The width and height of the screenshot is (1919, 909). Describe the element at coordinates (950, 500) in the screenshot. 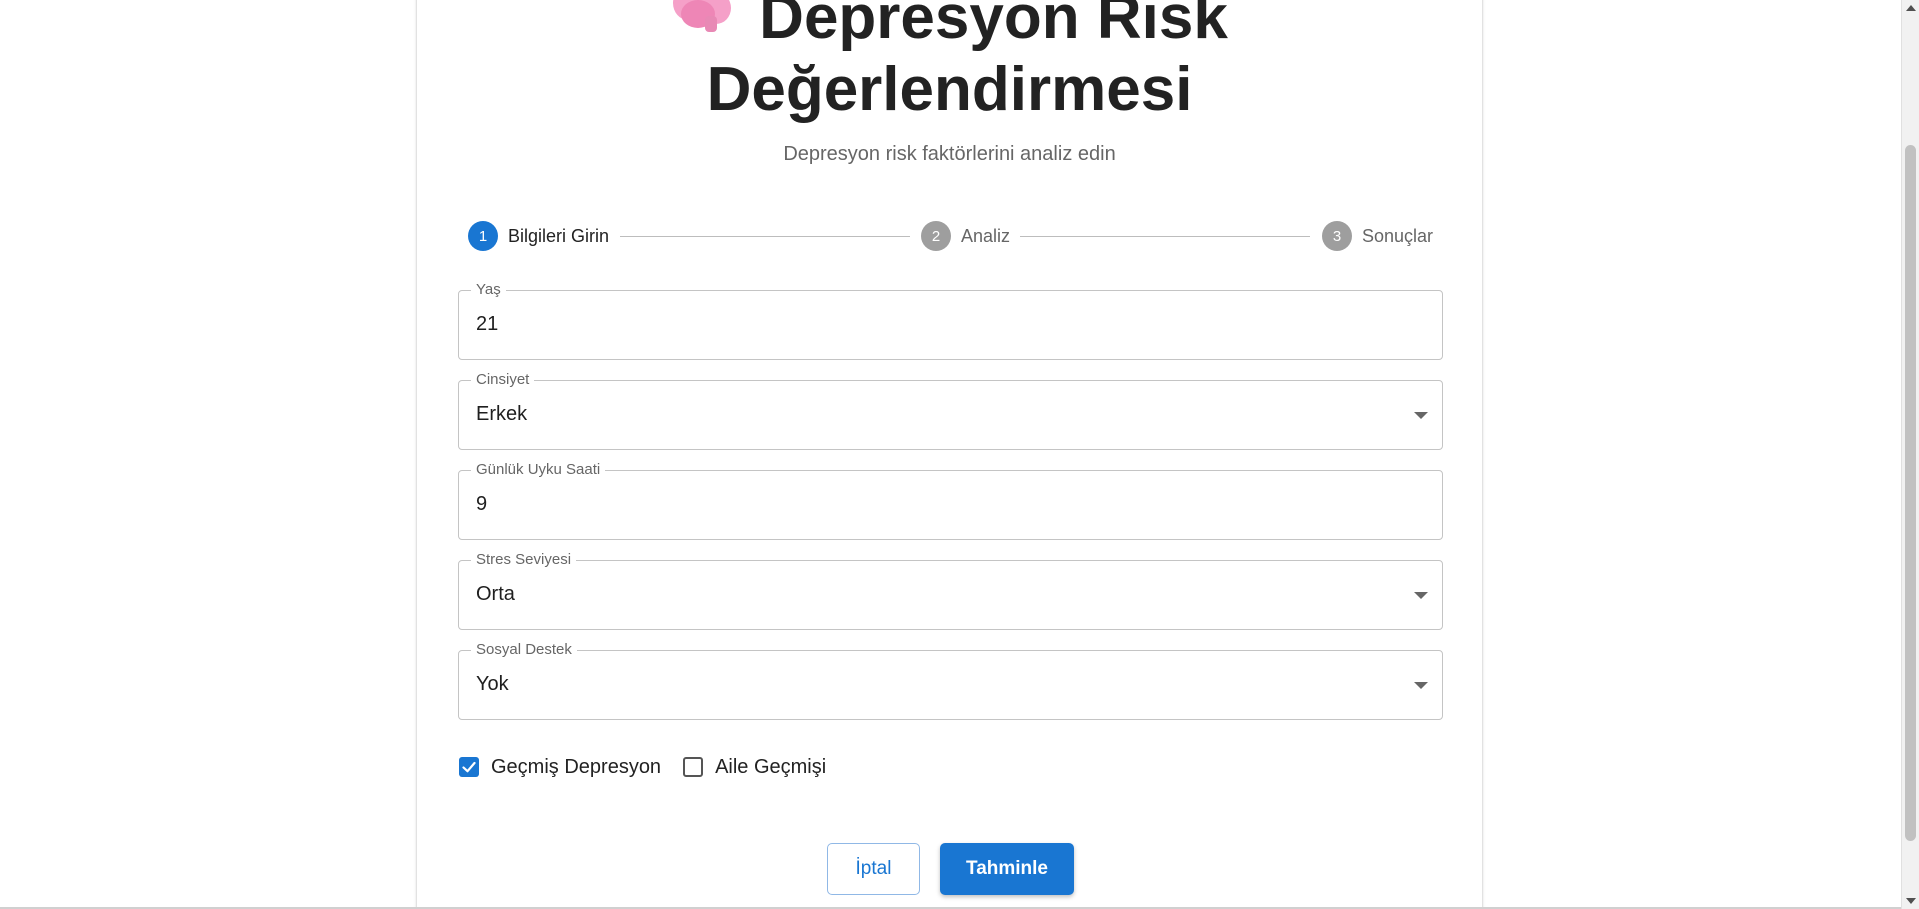

I see `sleep-hours-field: Günlük Uyku Saati 9` at that location.